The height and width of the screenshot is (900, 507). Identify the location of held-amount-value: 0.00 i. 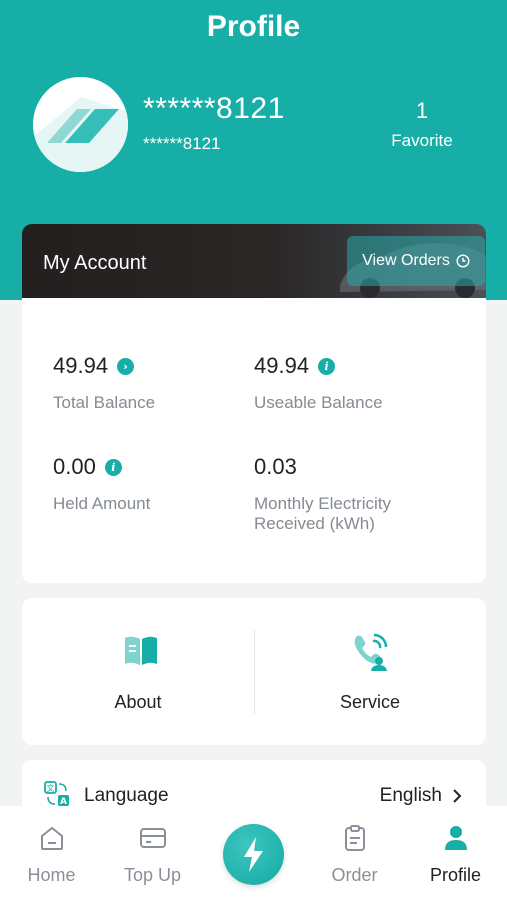
(87, 467).